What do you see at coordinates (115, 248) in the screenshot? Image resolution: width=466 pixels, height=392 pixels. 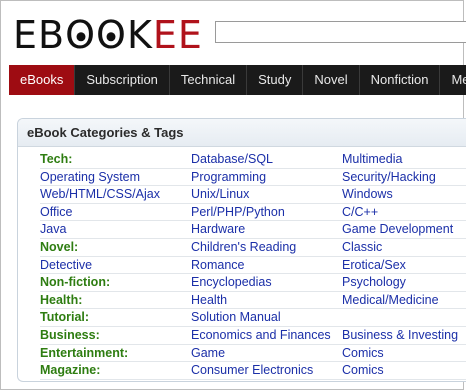 I see `category-heading: Novel:` at bounding box center [115, 248].